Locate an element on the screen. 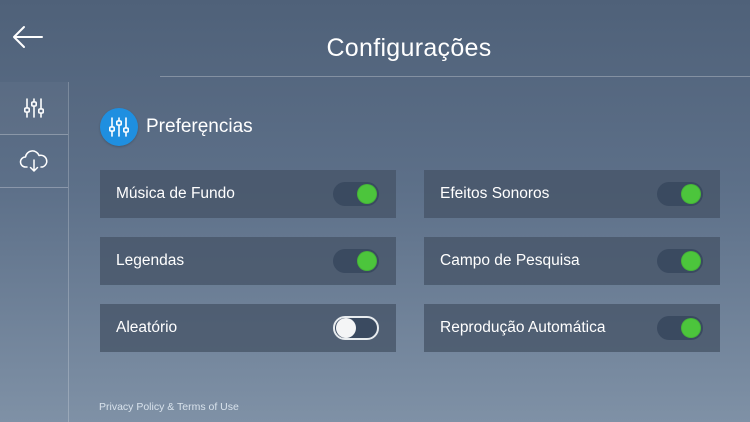 This screenshot has width=750, height=422. setting-label: Legendas is located at coordinates (150, 260).